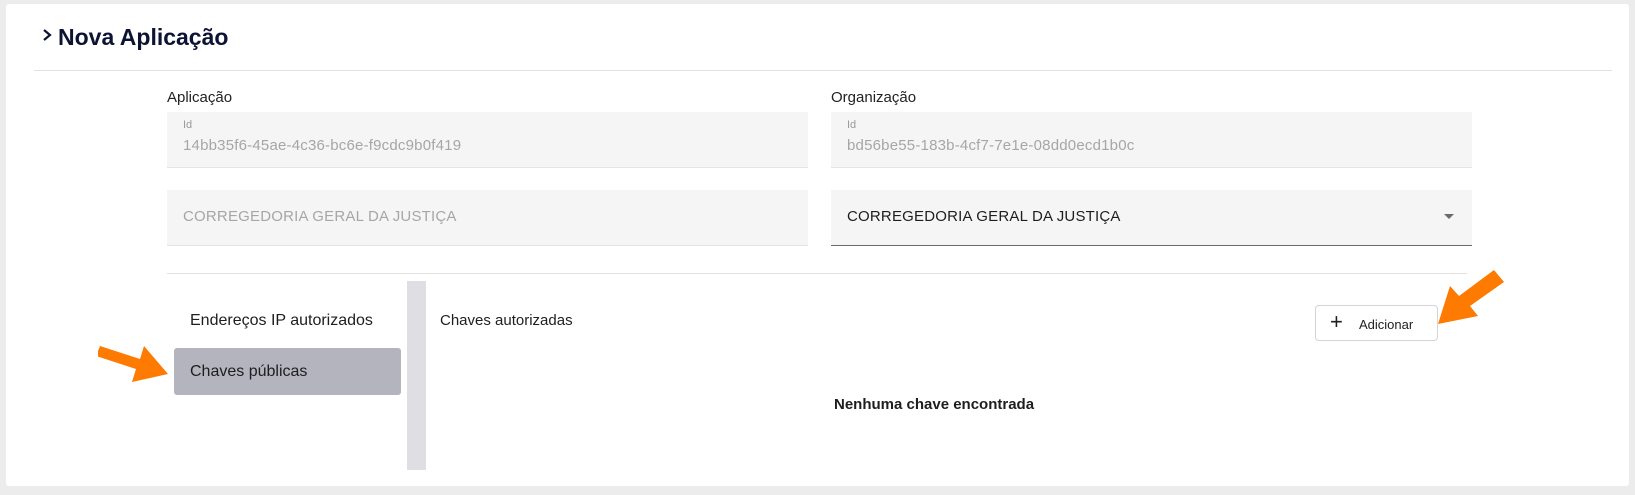  I want to click on chevron-right-icon, so click(47, 35).